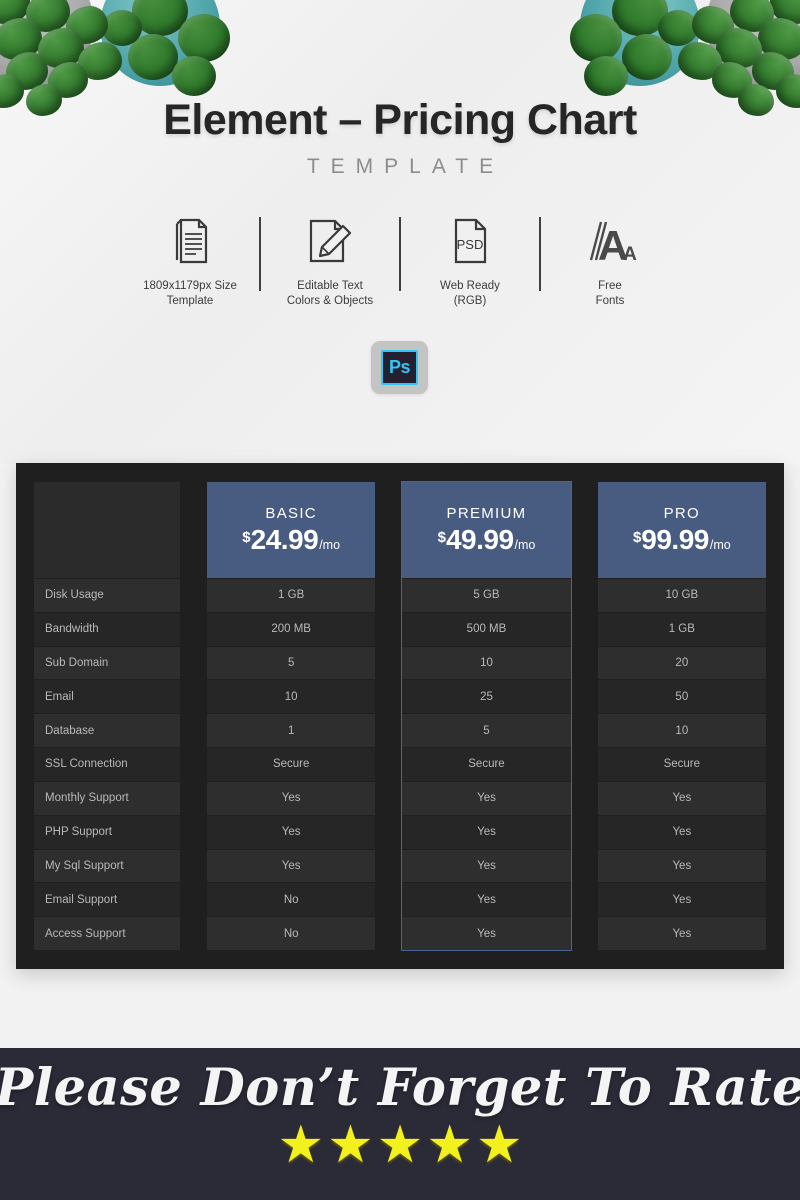  I want to click on title-block: Element – Pricing Chart TEMPLATE, so click(400, 137).